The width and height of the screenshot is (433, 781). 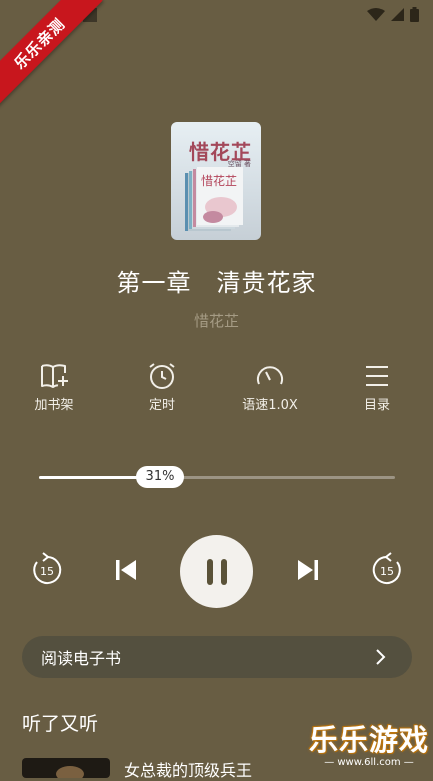 I want to click on skip-previous-icon, so click(x=126, y=570).